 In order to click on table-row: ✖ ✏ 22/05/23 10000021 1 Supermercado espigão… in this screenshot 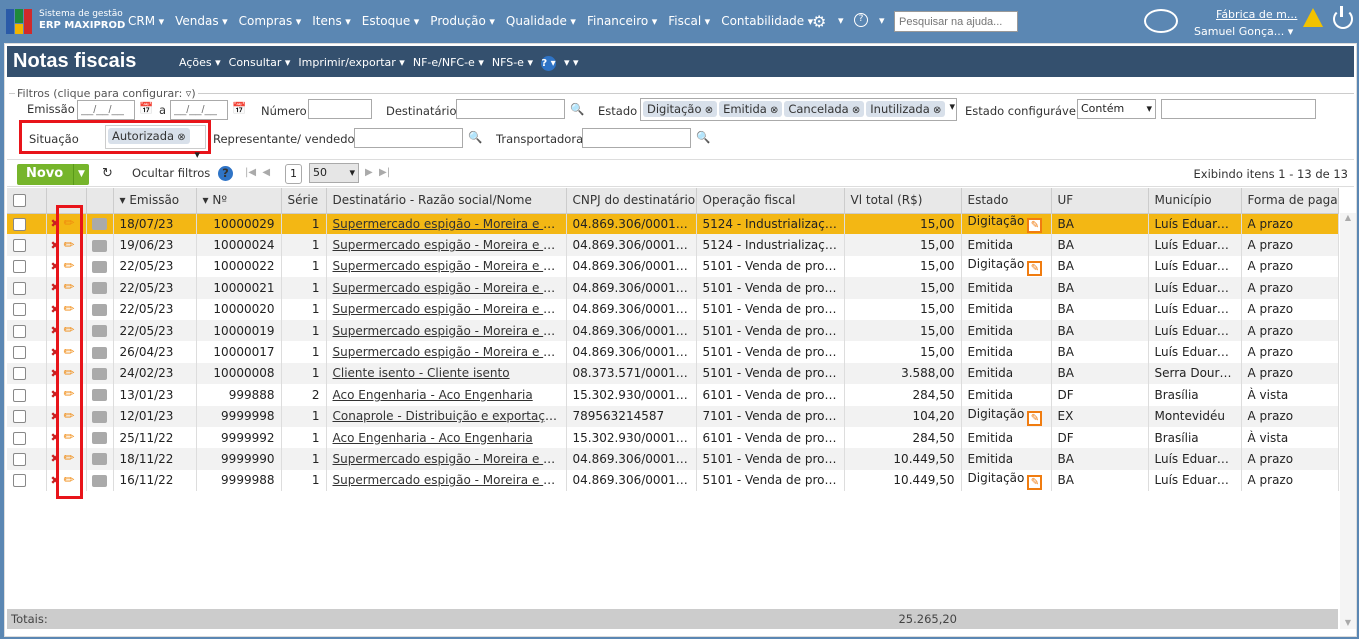, I will do `click(673, 288)`.